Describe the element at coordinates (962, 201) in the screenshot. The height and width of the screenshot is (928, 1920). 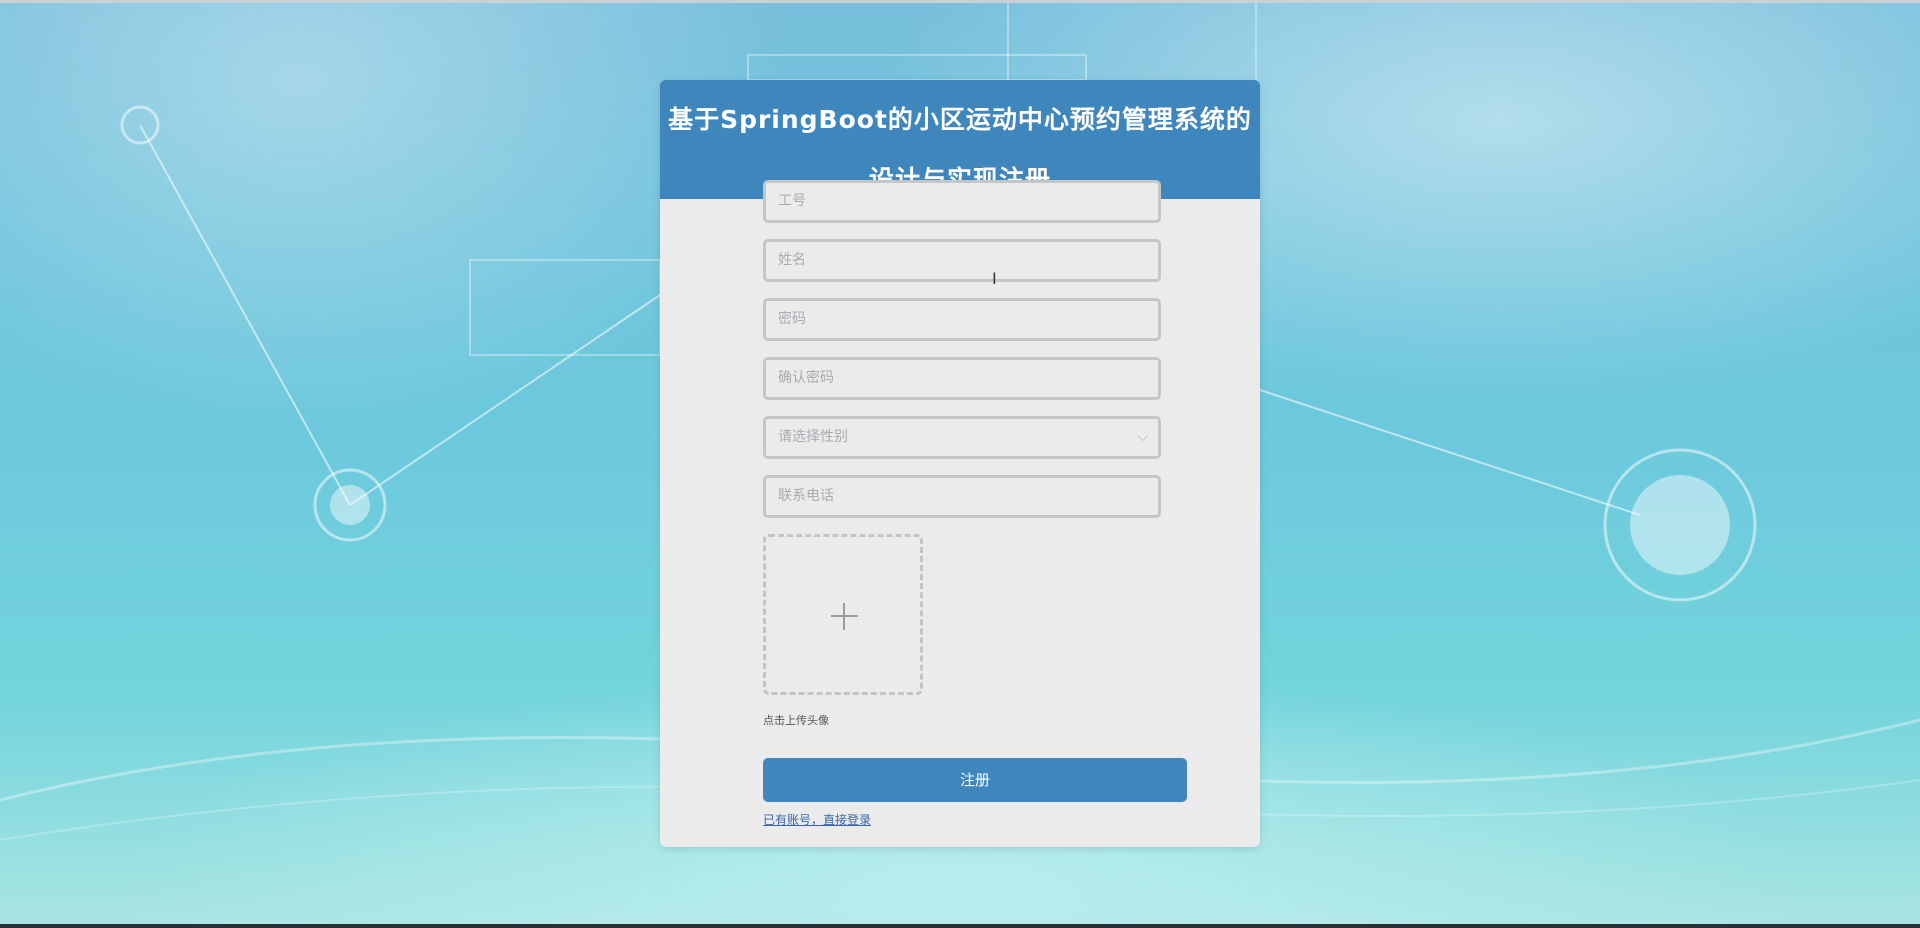
I see `employee-id-input: 工号` at that location.